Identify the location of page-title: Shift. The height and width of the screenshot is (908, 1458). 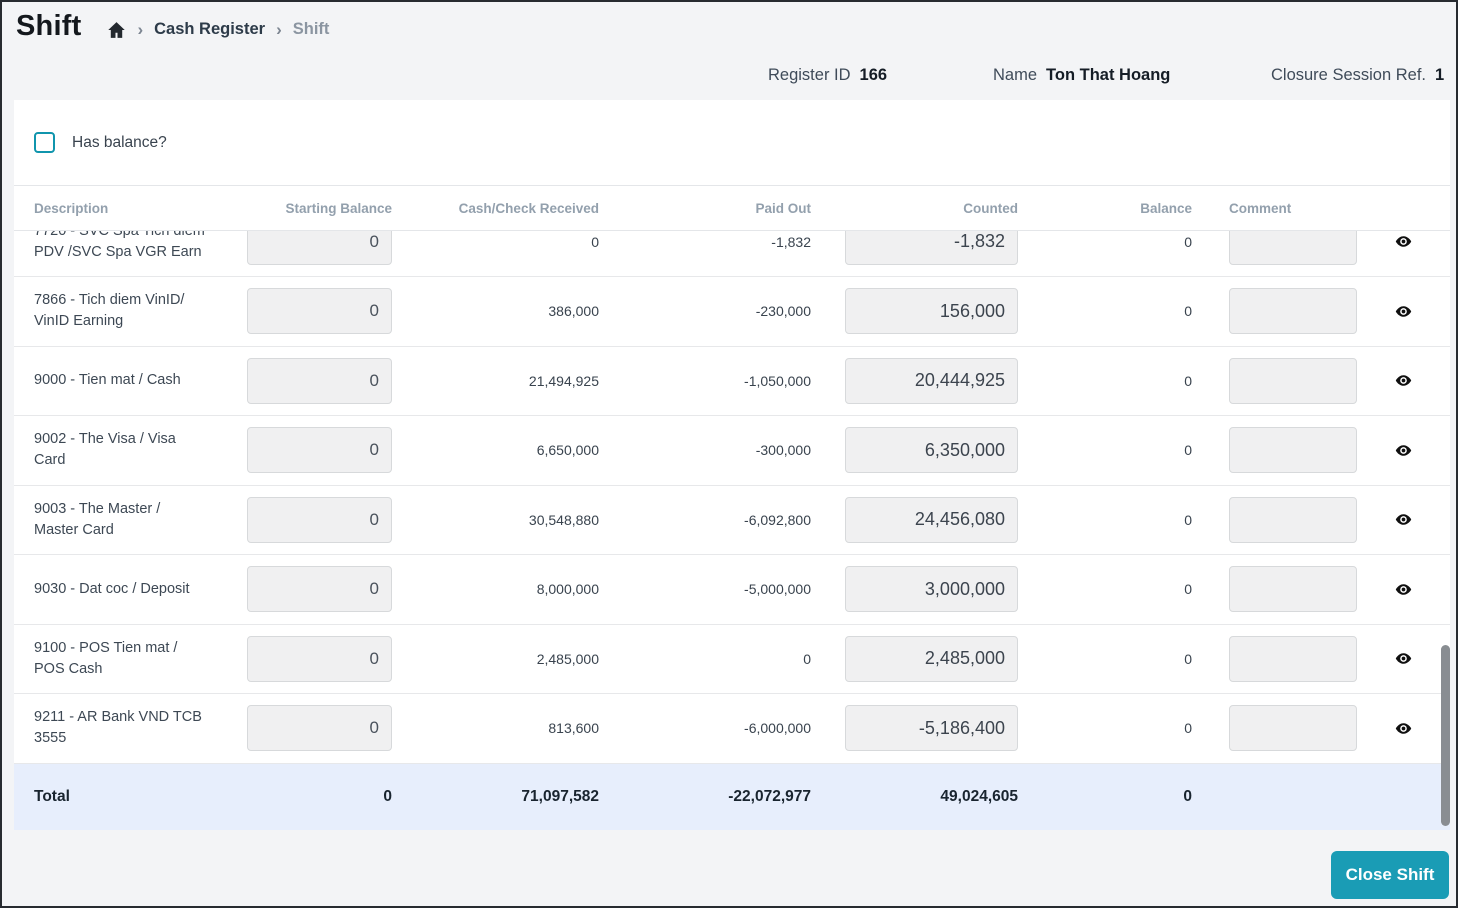
(49, 26).